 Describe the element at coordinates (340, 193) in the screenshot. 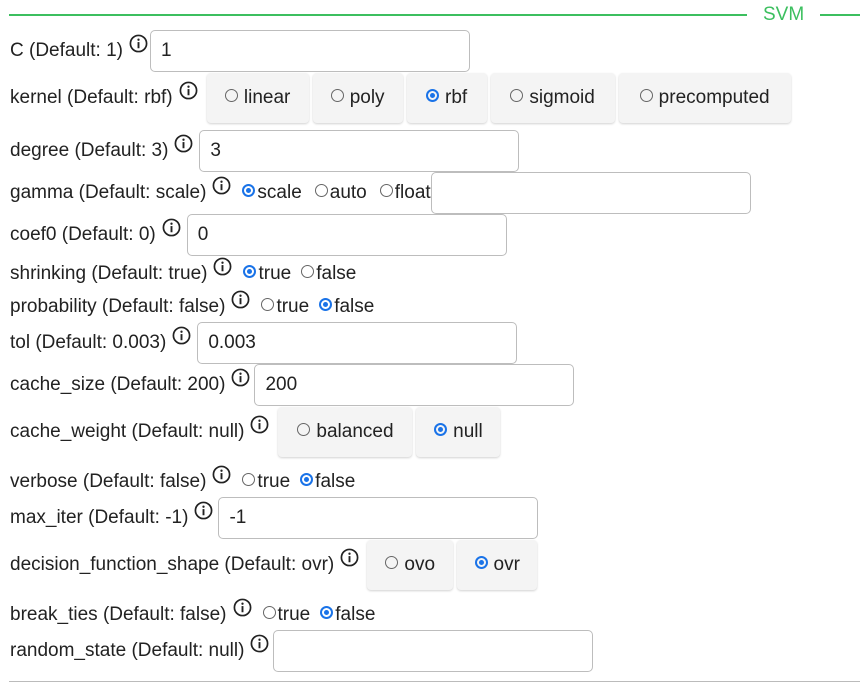

I see `gamma-option-auto: auto` at that location.